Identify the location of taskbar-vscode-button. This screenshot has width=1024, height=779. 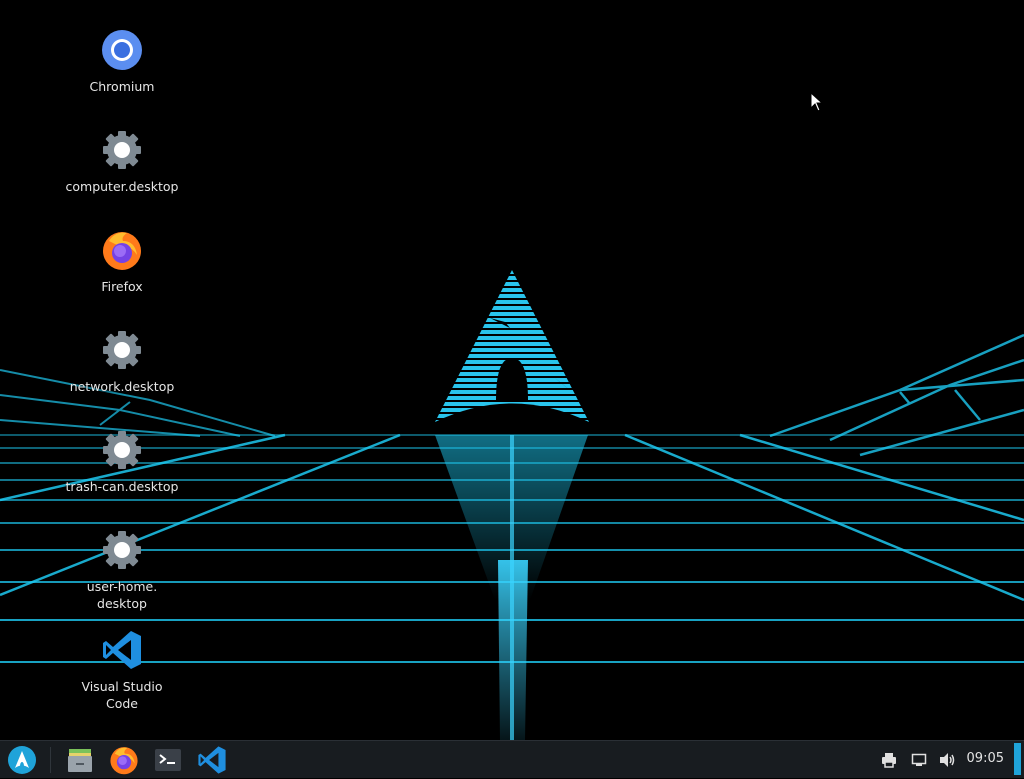
(212, 760).